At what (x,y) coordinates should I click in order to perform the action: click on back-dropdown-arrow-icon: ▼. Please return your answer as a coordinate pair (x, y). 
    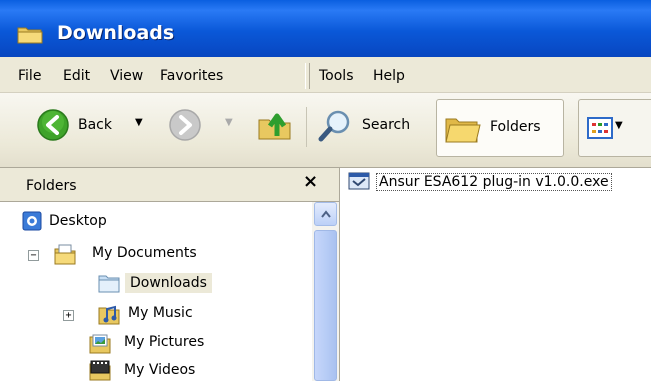
    Looking at the image, I should click on (139, 122).